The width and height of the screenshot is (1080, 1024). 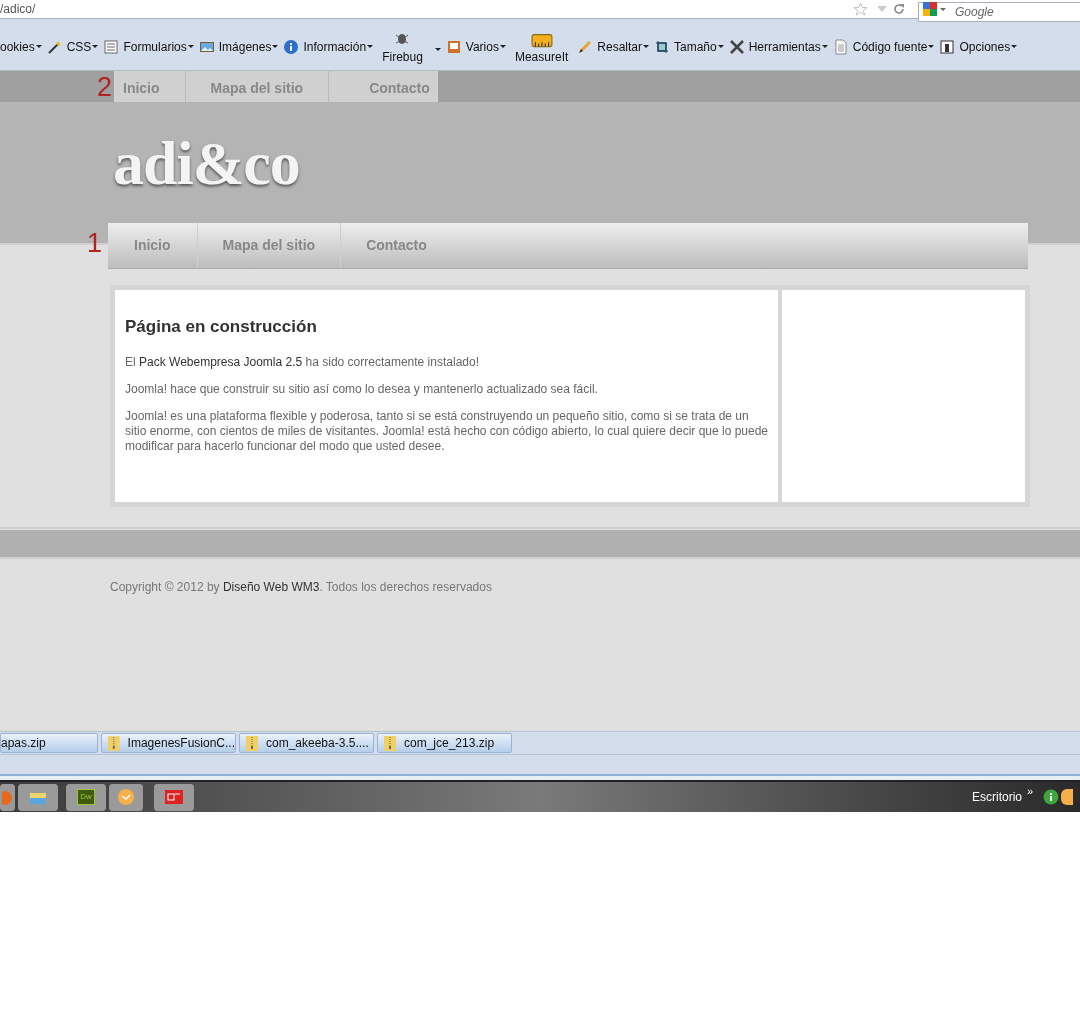 What do you see at coordinates (997, 797) in the screenshot?
I see `desktop-toolbar-button: Escritorio` at bounding box center [997, 797].